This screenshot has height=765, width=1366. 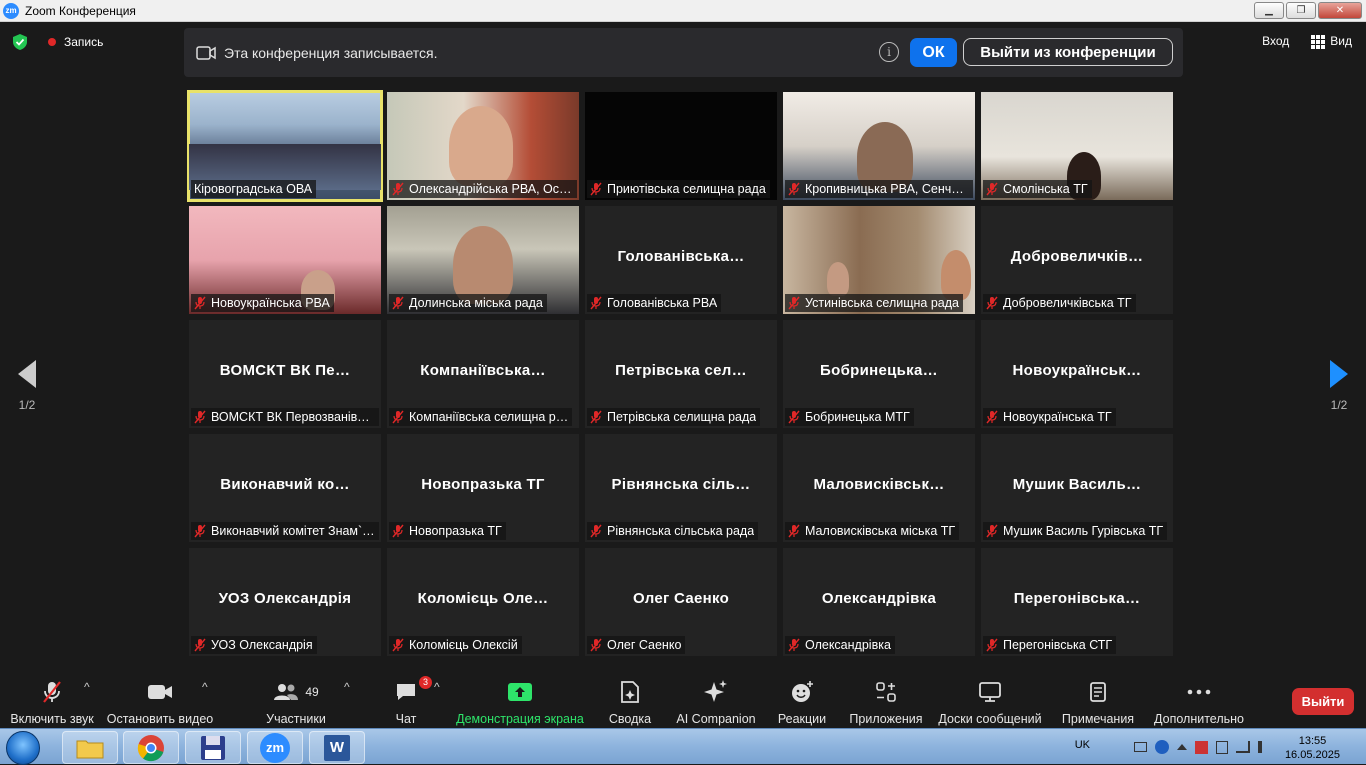 What do you see at coordinates (285, 146) in the screenshot?
I see `participant-tile: Кіровоградська ОВА` at bounding box center [285, 146].